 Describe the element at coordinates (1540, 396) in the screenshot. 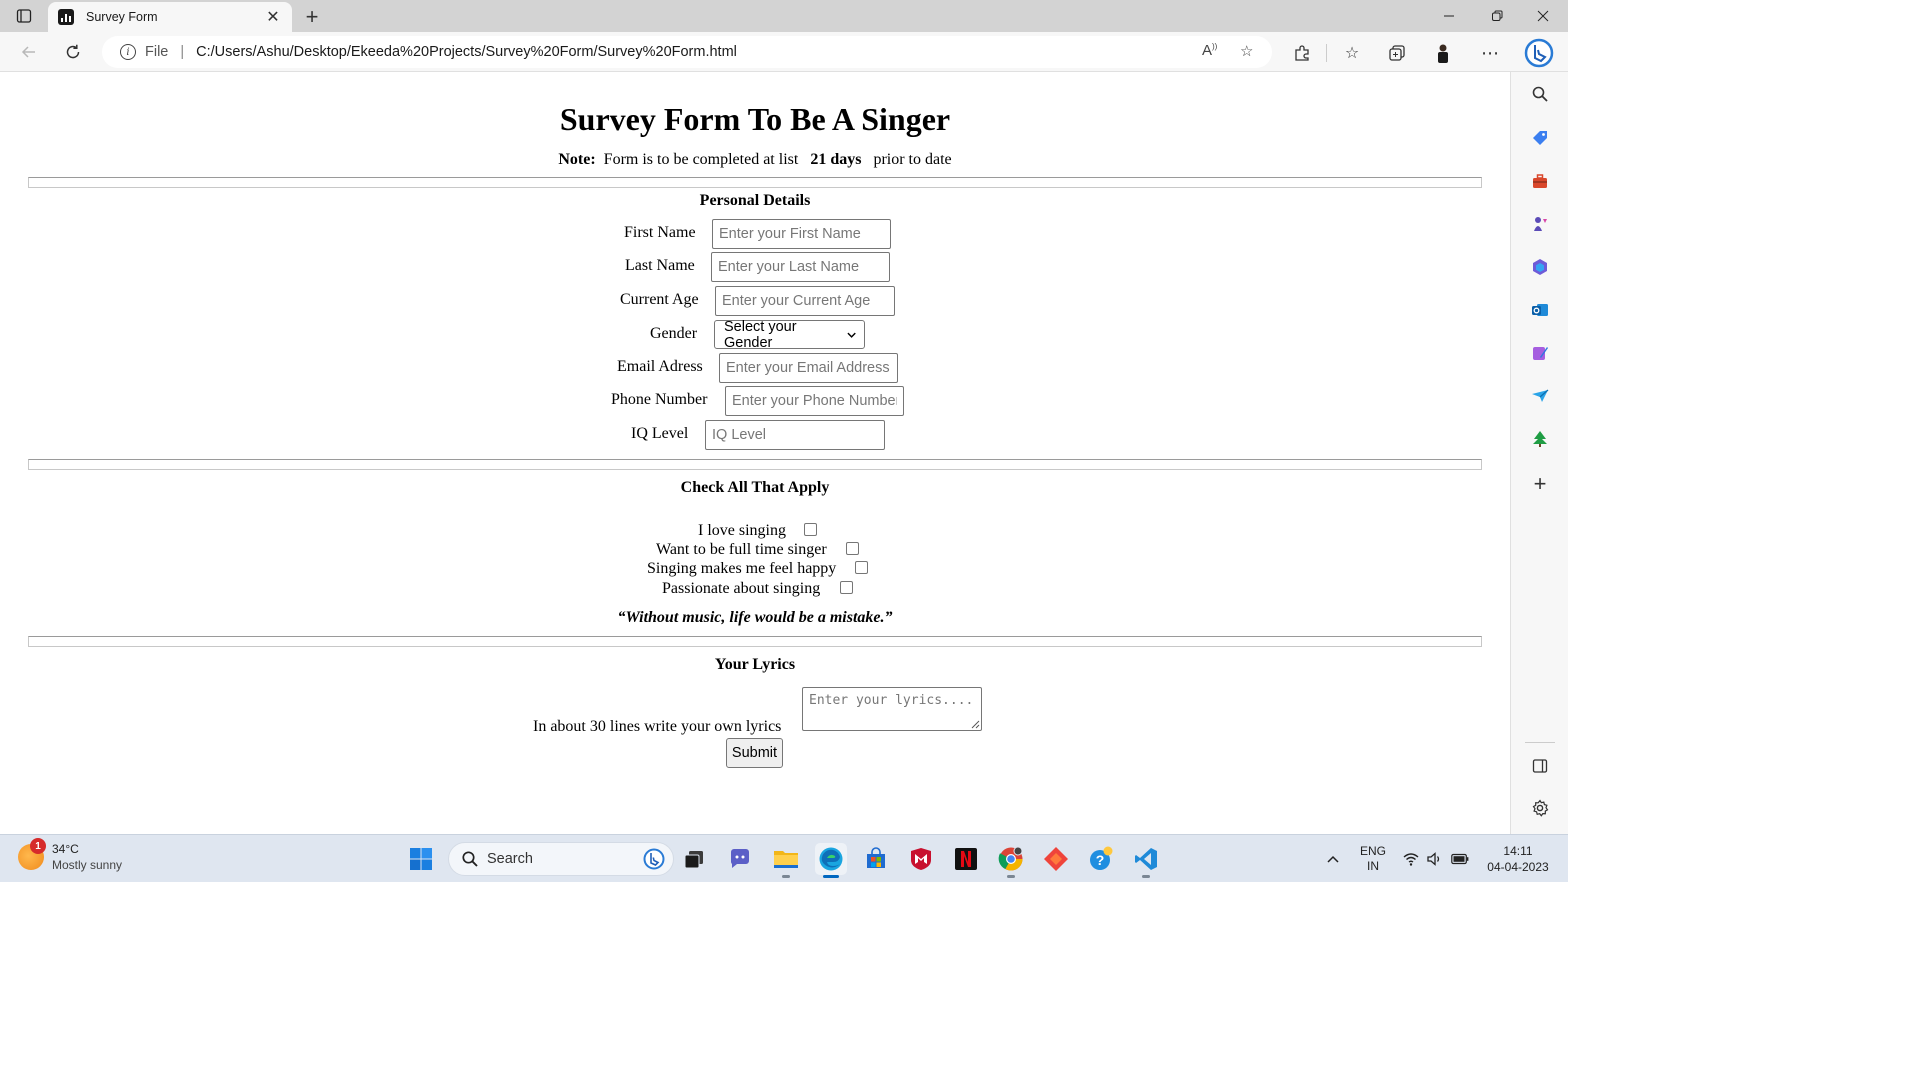

I see `sidebar-send-icon` at that location.